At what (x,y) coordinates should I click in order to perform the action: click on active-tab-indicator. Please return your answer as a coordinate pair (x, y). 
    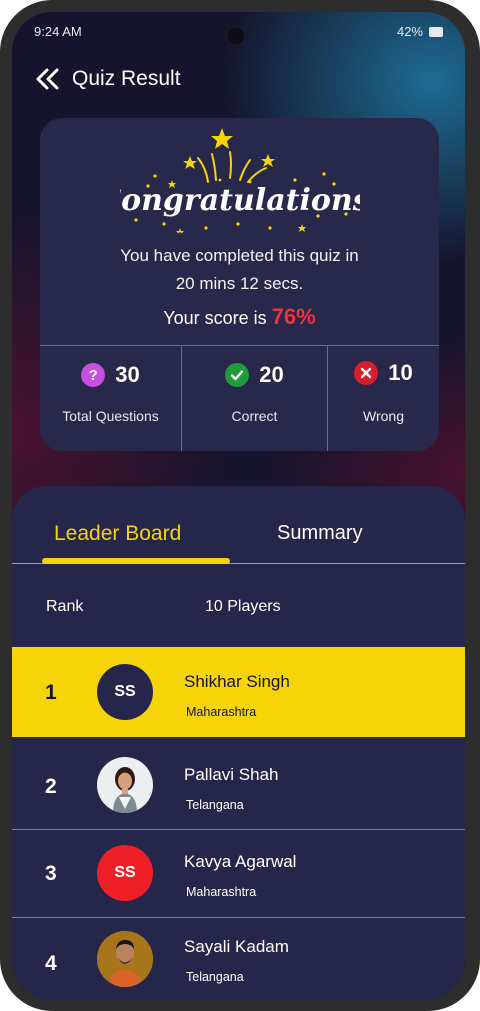
    Looking at the image, I should click on (136, 561).